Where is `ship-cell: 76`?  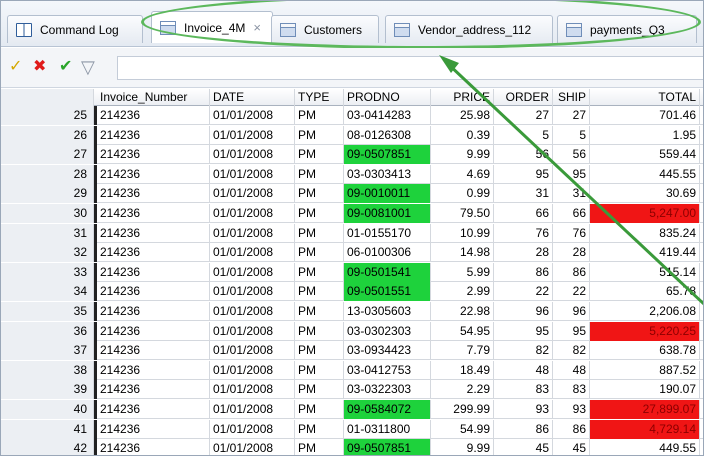
ship-cell: 76 is located at coordinates (571, 233).